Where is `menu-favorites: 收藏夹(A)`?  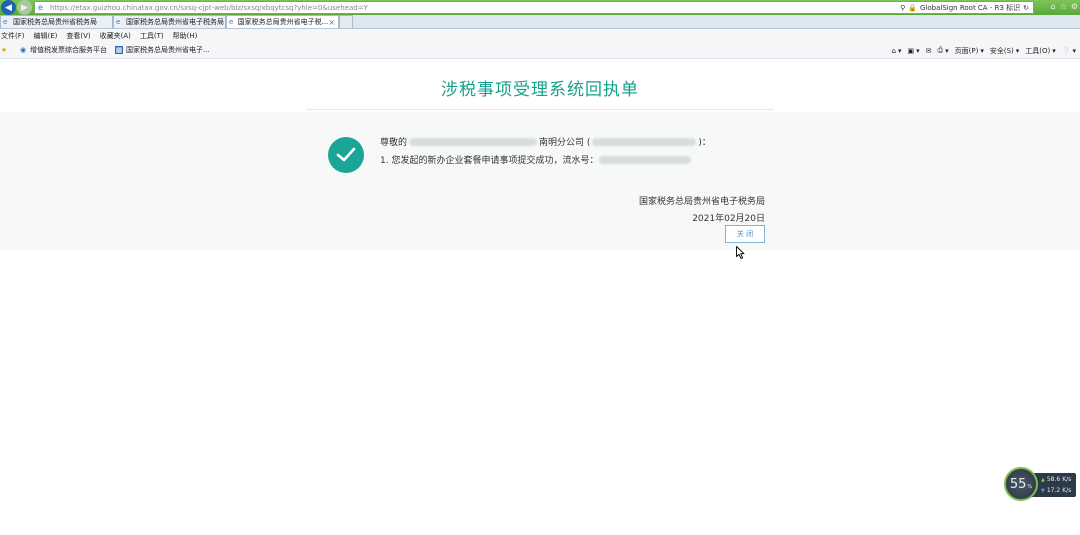 menu-favorites: 收藏夹(A) is located at coordinates (115, 36).